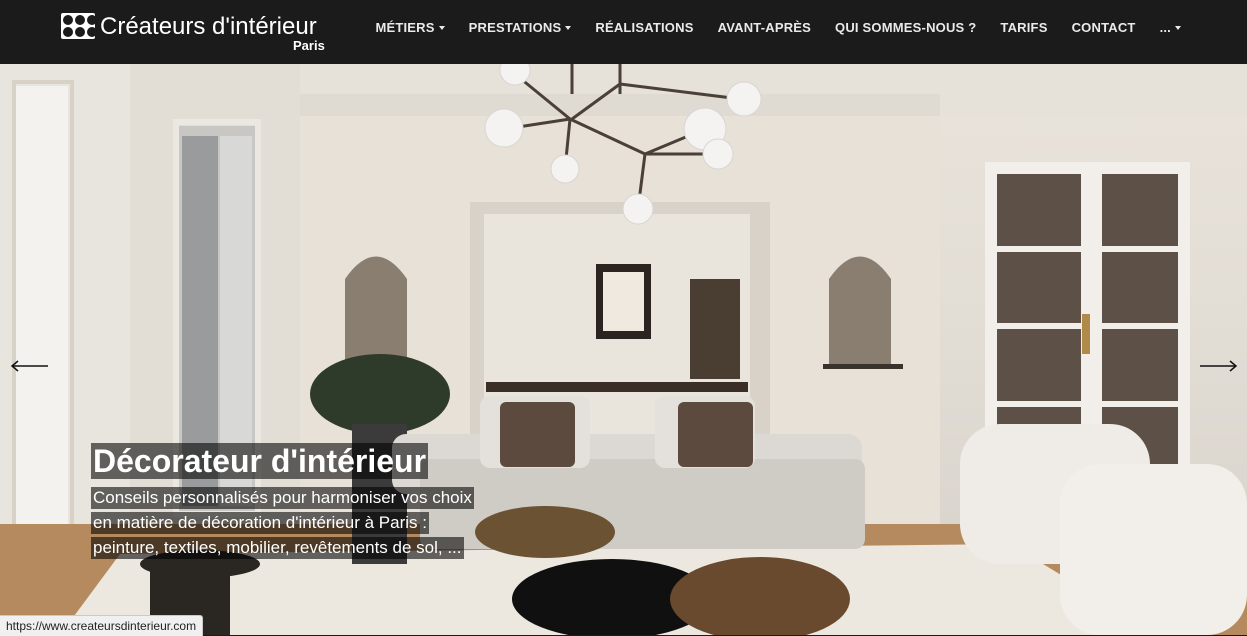 The width and height of the screenshot is (1247, 636). What do you see at coordinates (1023, 27) in the screenshot?
I see `nav-tarifs: TARIFS` at bounding box center [1023, 27].